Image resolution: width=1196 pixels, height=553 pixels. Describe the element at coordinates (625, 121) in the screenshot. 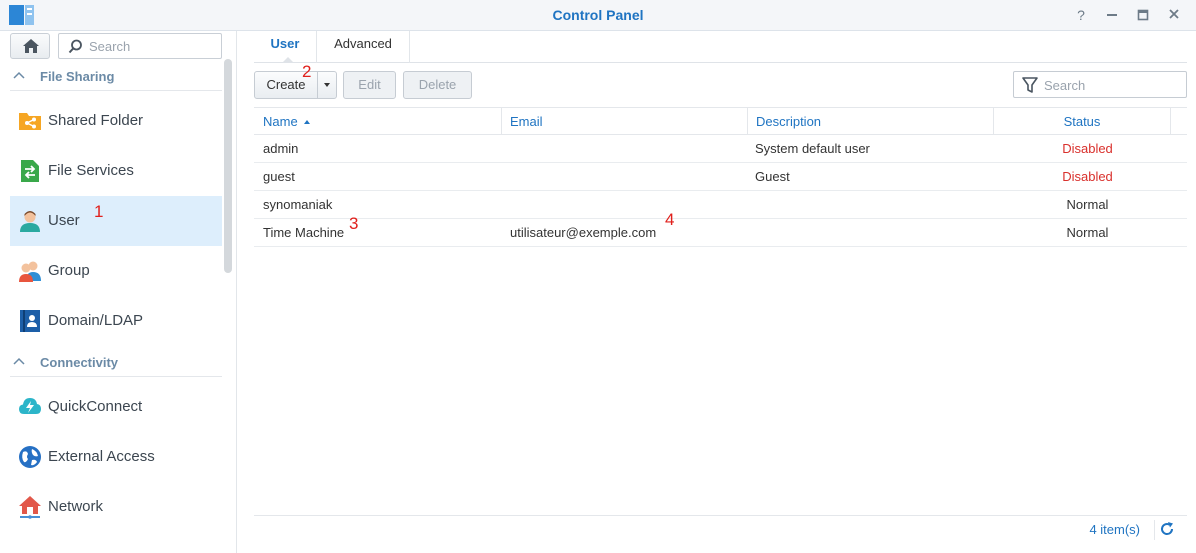

I see `column-header-email: Email` at that location.